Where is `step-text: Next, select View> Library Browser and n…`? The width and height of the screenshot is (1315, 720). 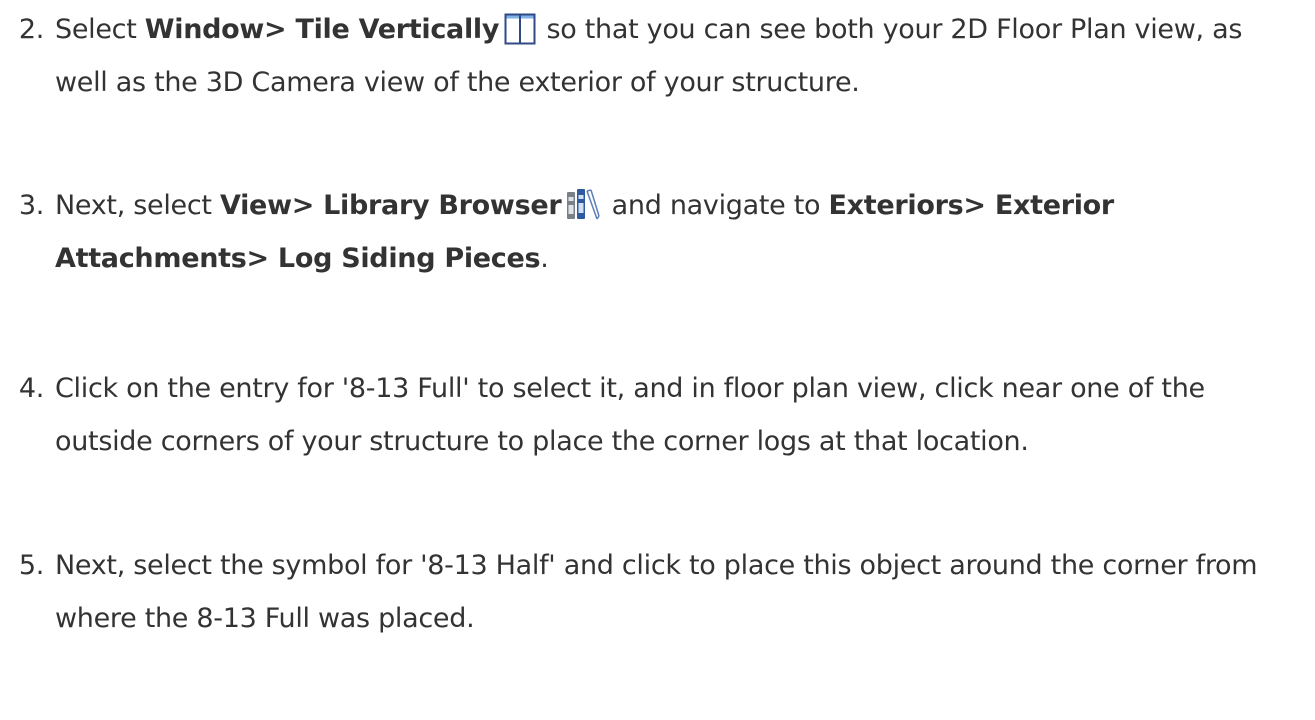 step-text: Next, select View> Library Browser and n… is located at coordinates (675, 232).